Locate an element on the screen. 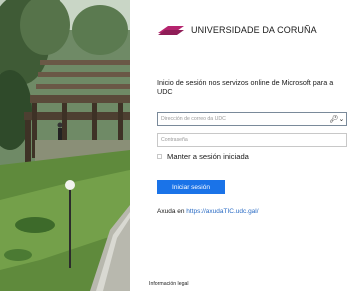 The height and width of the screenshot is (291, 354). brand-name: UNIVERSIDADE DA CORUÑA is located at coordinates (254, 30).